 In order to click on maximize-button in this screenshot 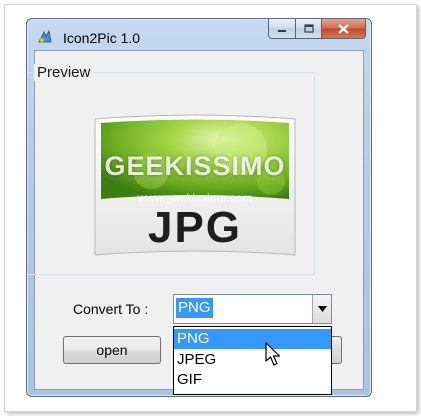, I will do `click(309, 29)`.